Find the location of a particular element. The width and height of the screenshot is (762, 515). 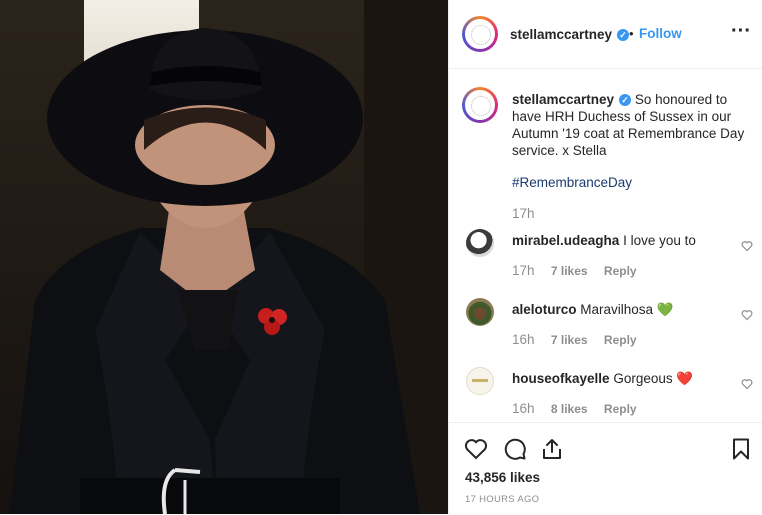

post-actions: 43,856 likes 17 HOURS AGO is located at coordinates (605, 468).